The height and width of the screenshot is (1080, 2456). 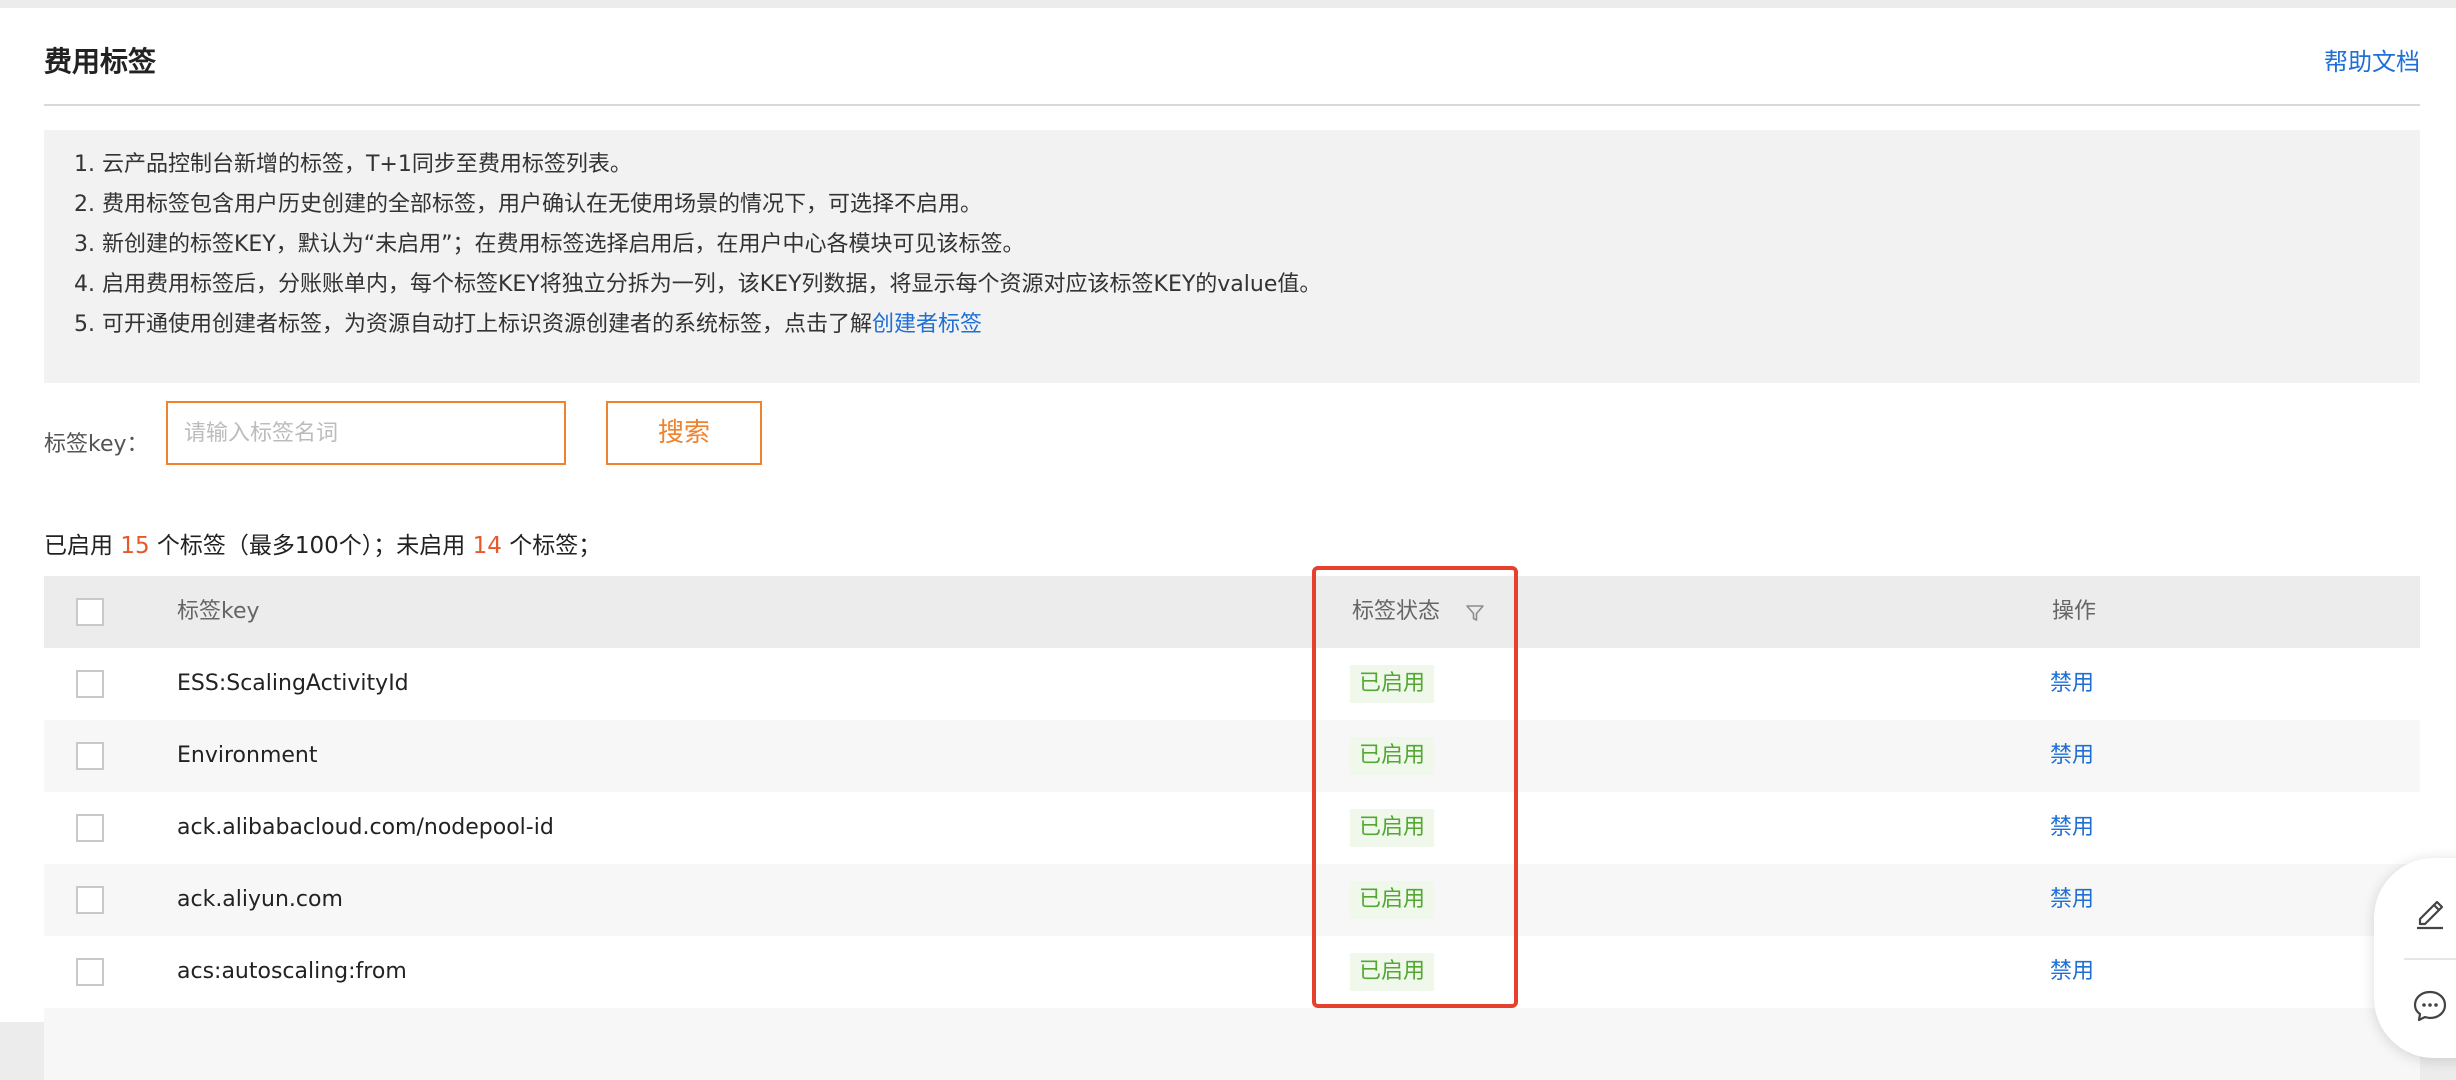 I want to click on row-tag-key: acs:autoscaling:from, so click(x=292, y=971).